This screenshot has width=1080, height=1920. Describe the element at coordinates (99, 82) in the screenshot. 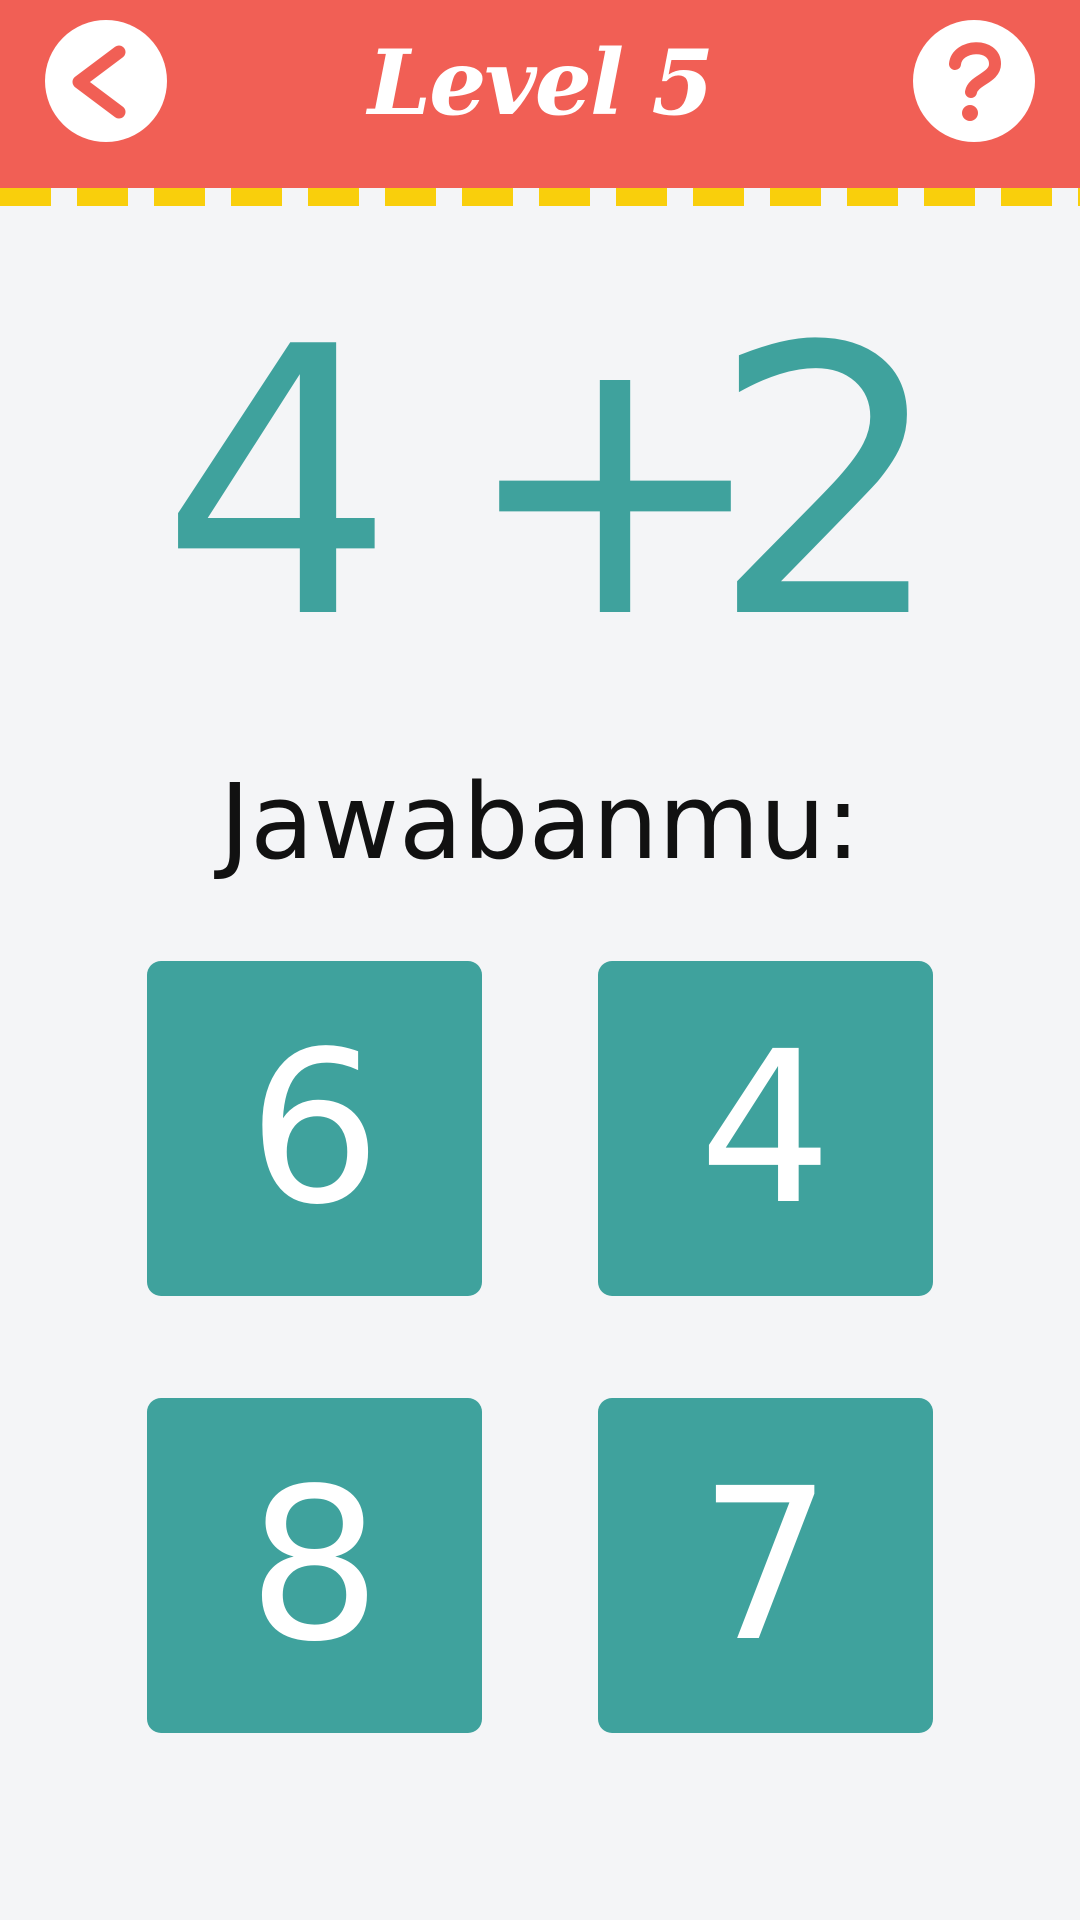

I see `chevron-left-icon` at that location.